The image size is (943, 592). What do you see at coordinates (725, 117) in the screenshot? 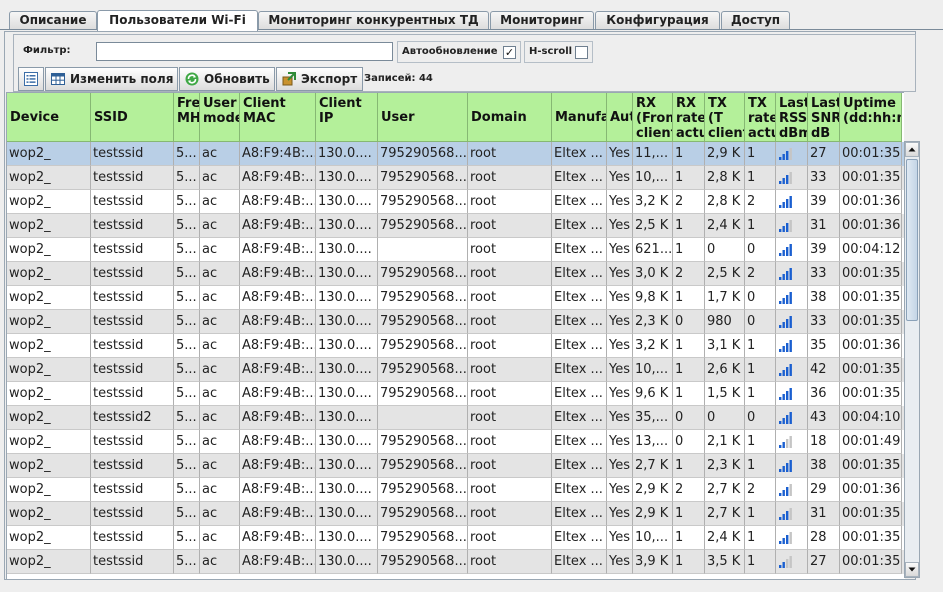
I see `column-header-tx: TX (T client byte` at bounding box center [725, 117].